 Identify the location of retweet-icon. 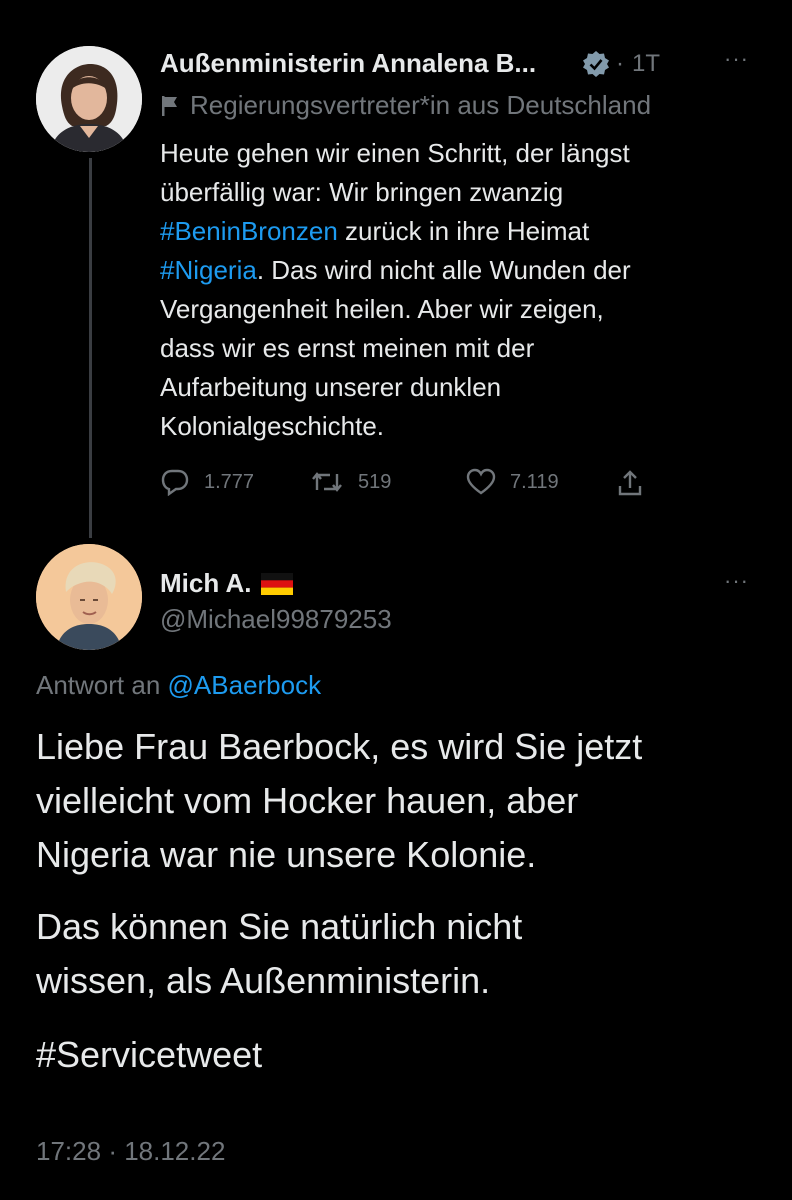
(327, 482).